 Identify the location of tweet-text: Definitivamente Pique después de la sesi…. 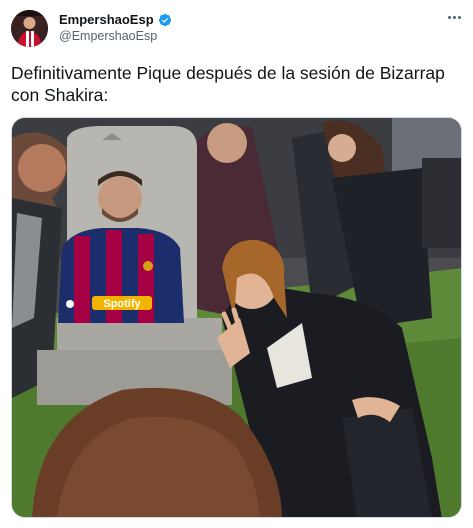
(228, 84).